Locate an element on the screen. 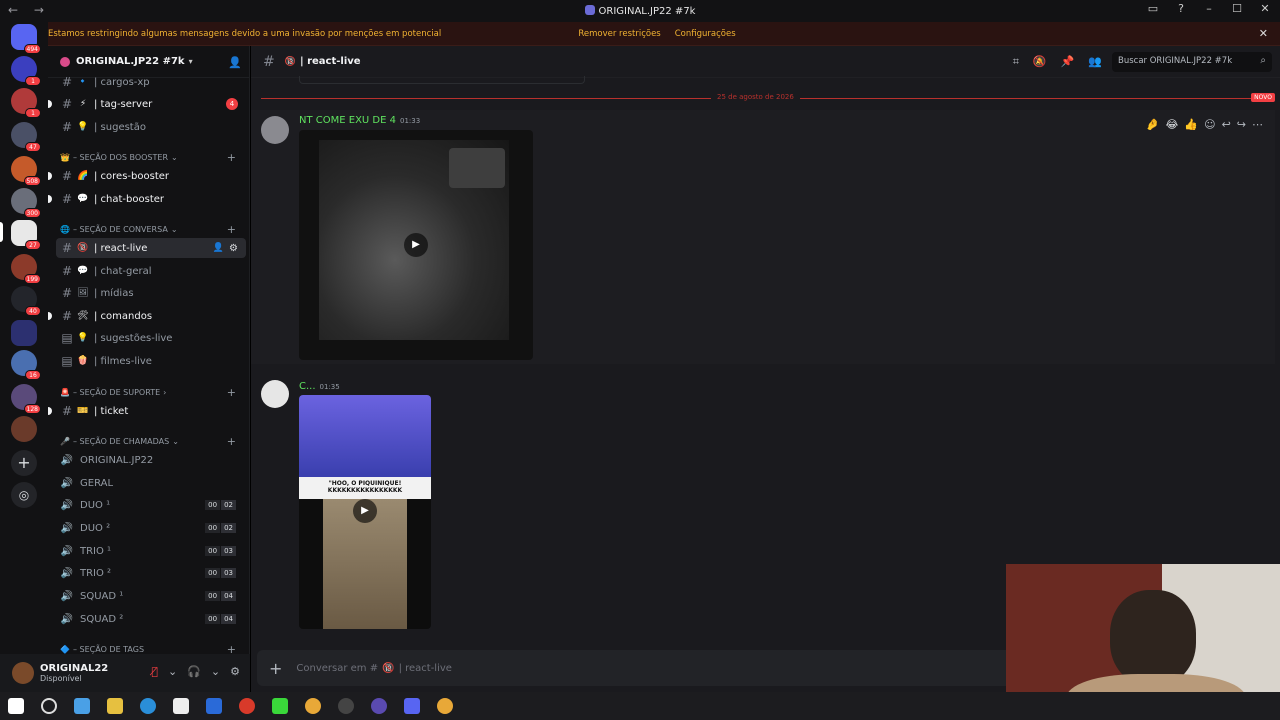  forward-icon: ↪ is located at coordinates (1241, 124).